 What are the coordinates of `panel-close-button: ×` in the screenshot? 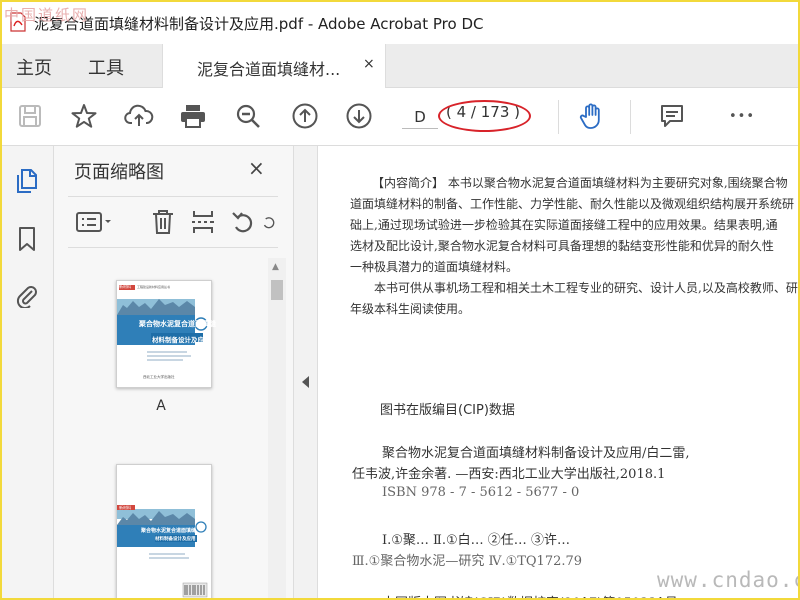 It's located at (256, 168).